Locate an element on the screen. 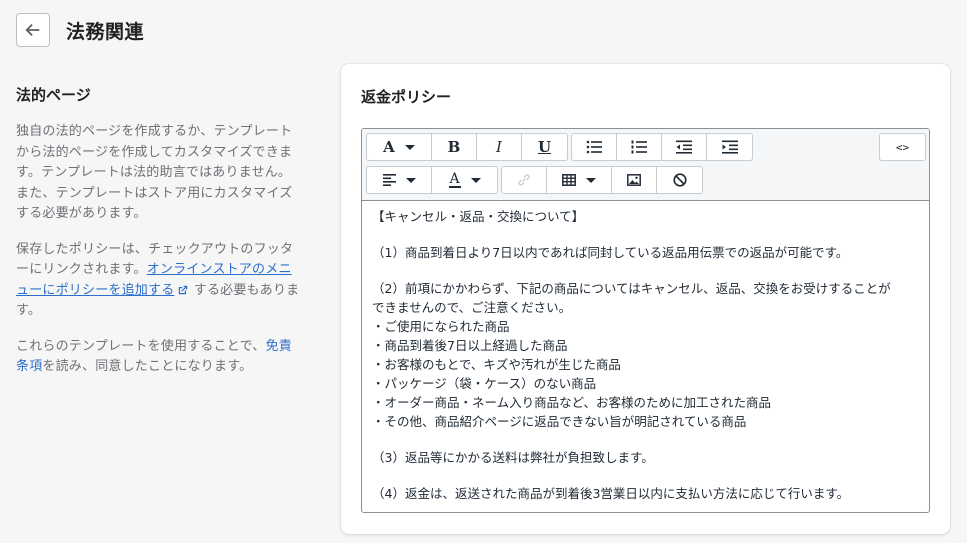 The width and height of the screenshot is (967, 543). bulleted-list-button is located at coordinates (594, 147).